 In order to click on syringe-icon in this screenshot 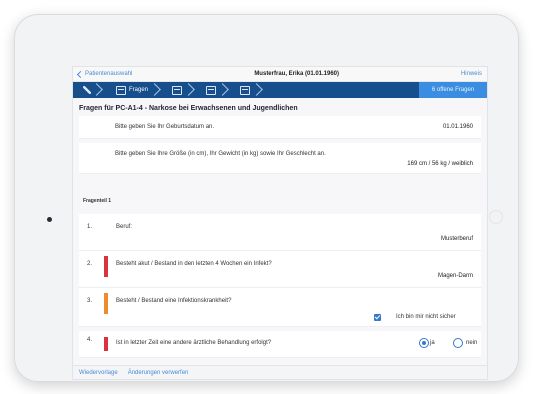, I will do `click(86, 90)`.